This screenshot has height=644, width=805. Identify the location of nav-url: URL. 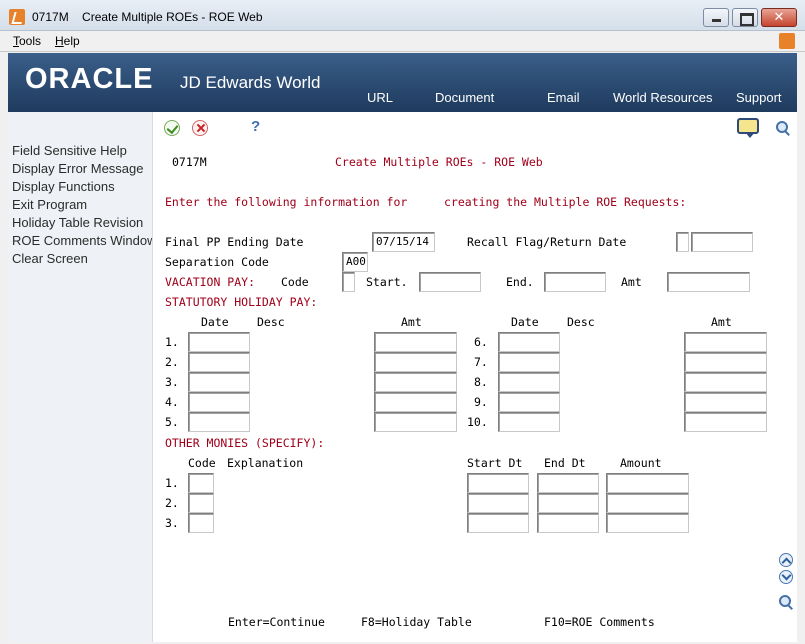
(380, 97).